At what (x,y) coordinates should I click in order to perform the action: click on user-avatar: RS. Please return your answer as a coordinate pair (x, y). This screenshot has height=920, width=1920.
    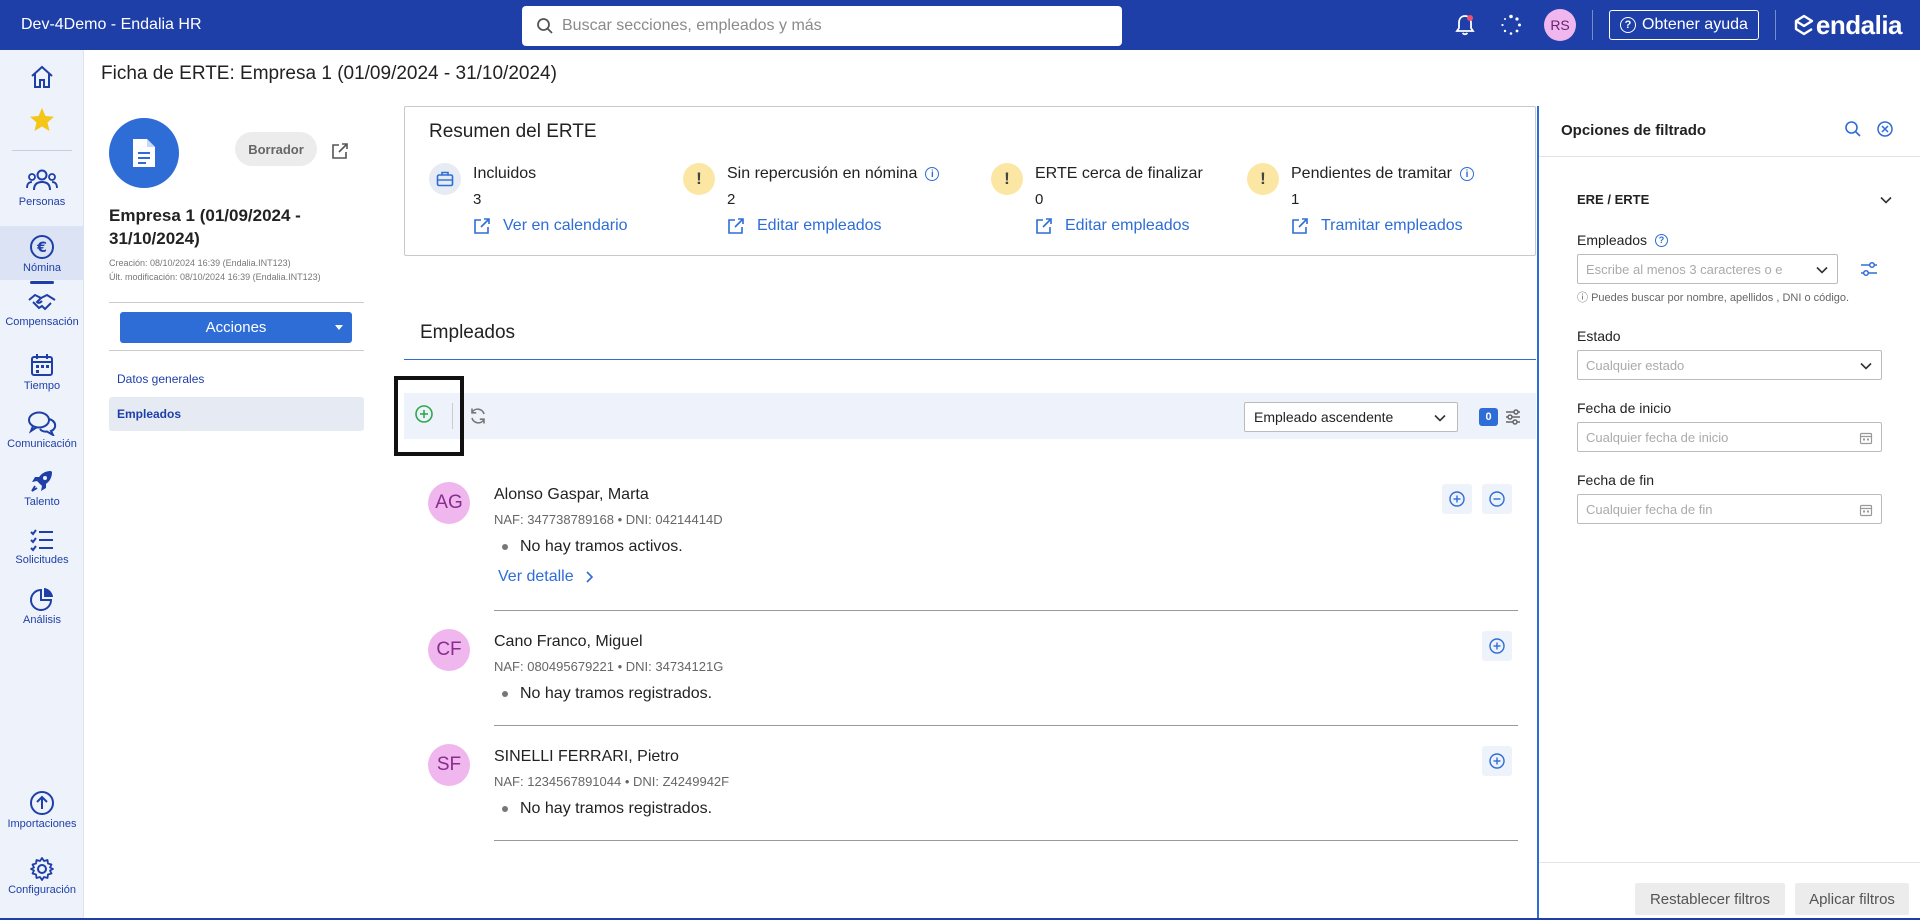
    Looking at the image, I should click on (1560, 25).